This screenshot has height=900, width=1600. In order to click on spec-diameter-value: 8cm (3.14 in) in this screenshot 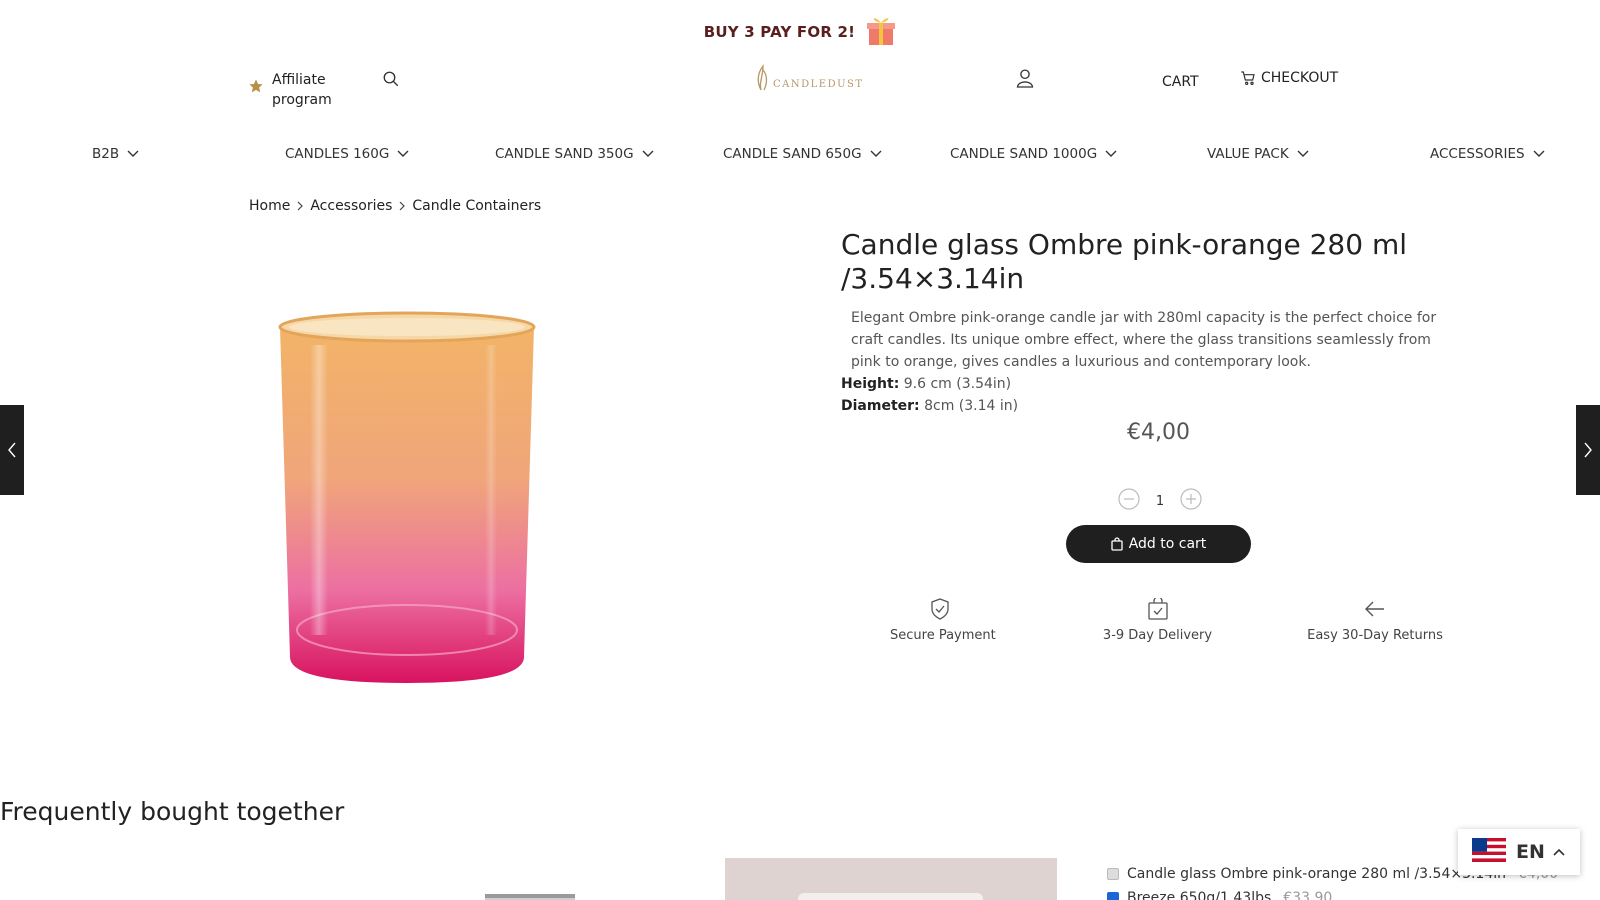, I will do `click(971, 406)`.